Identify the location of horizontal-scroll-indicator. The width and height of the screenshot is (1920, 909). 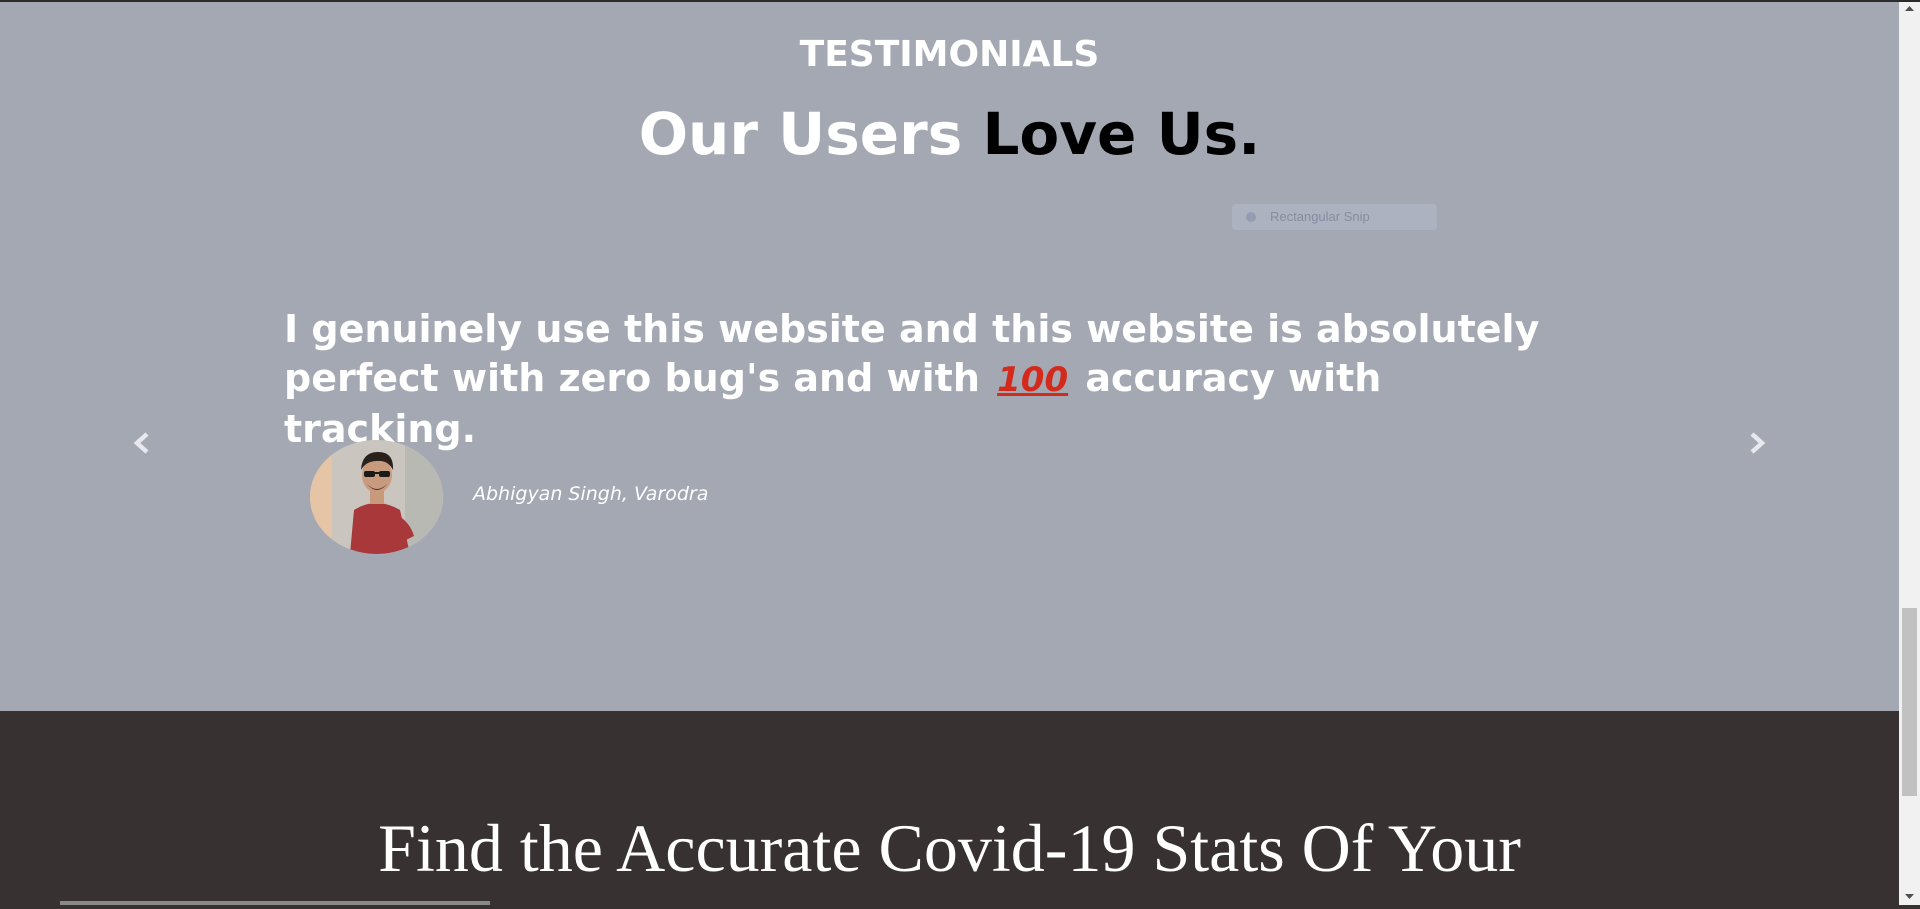
(275, 903).